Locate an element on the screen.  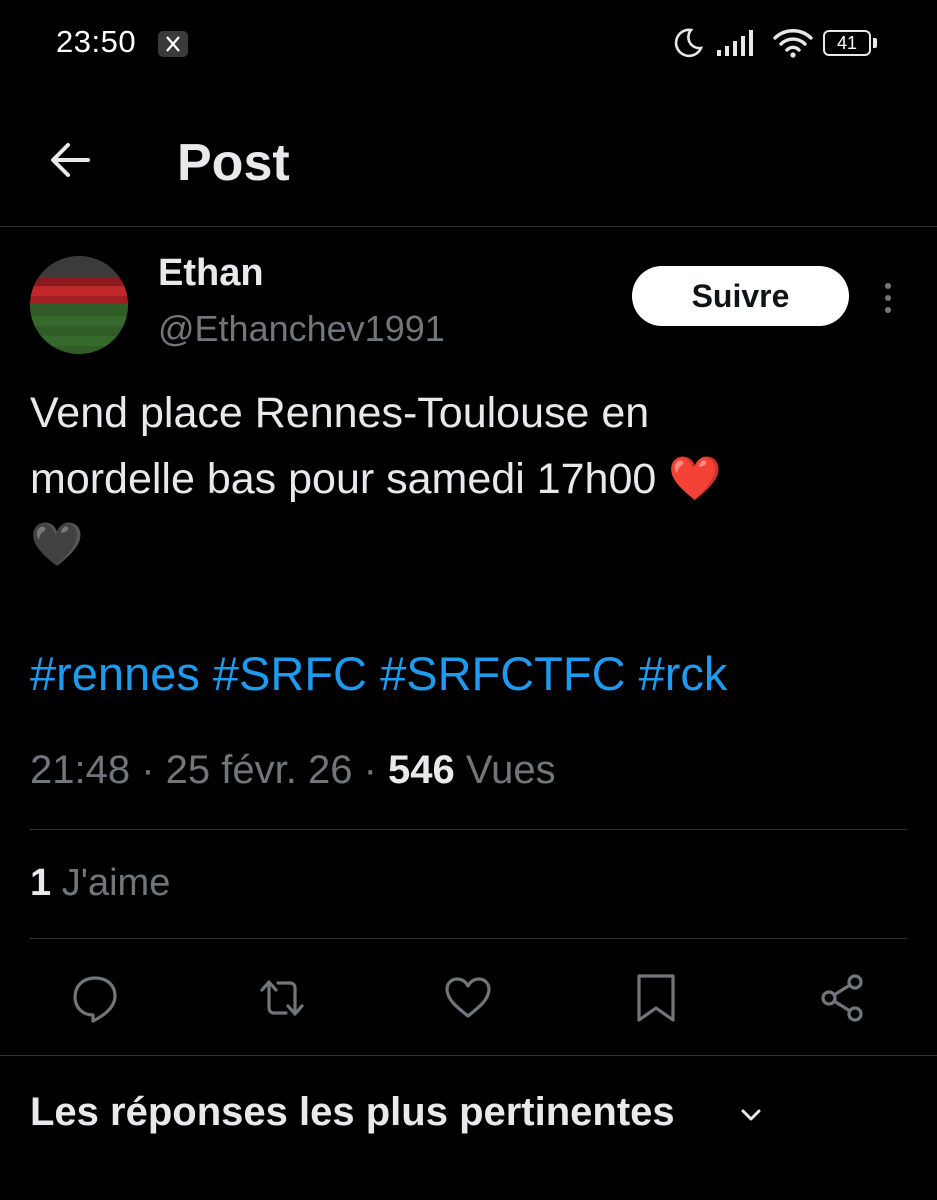
likes-count: 1 is located at coordinates (41, 883).